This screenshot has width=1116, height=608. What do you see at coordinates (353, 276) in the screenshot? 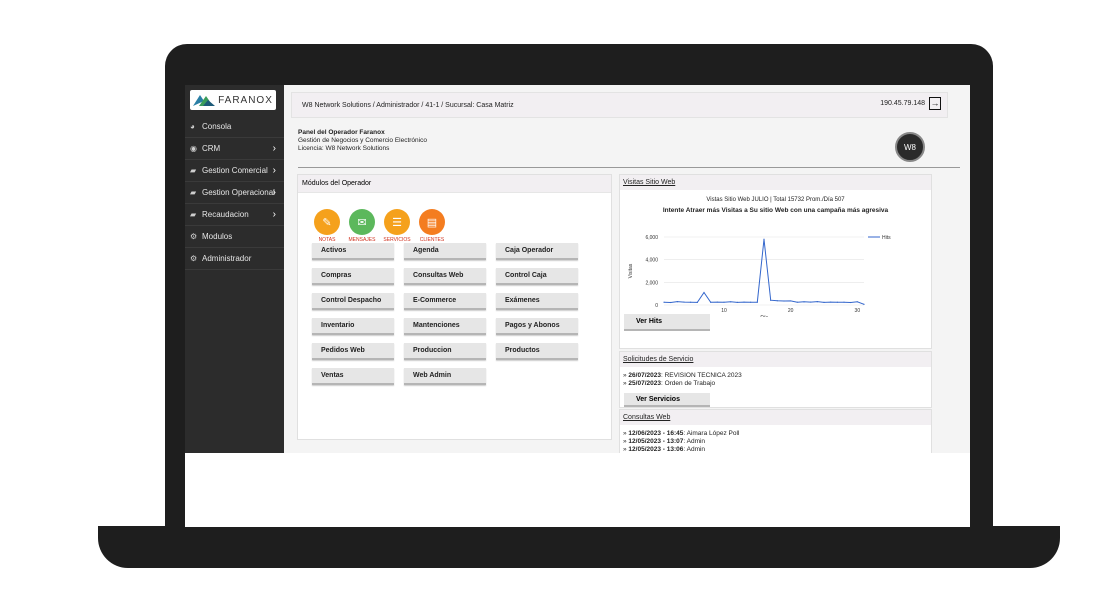
I see `module-button-compras: Compras` at bounding box center [353, 276].